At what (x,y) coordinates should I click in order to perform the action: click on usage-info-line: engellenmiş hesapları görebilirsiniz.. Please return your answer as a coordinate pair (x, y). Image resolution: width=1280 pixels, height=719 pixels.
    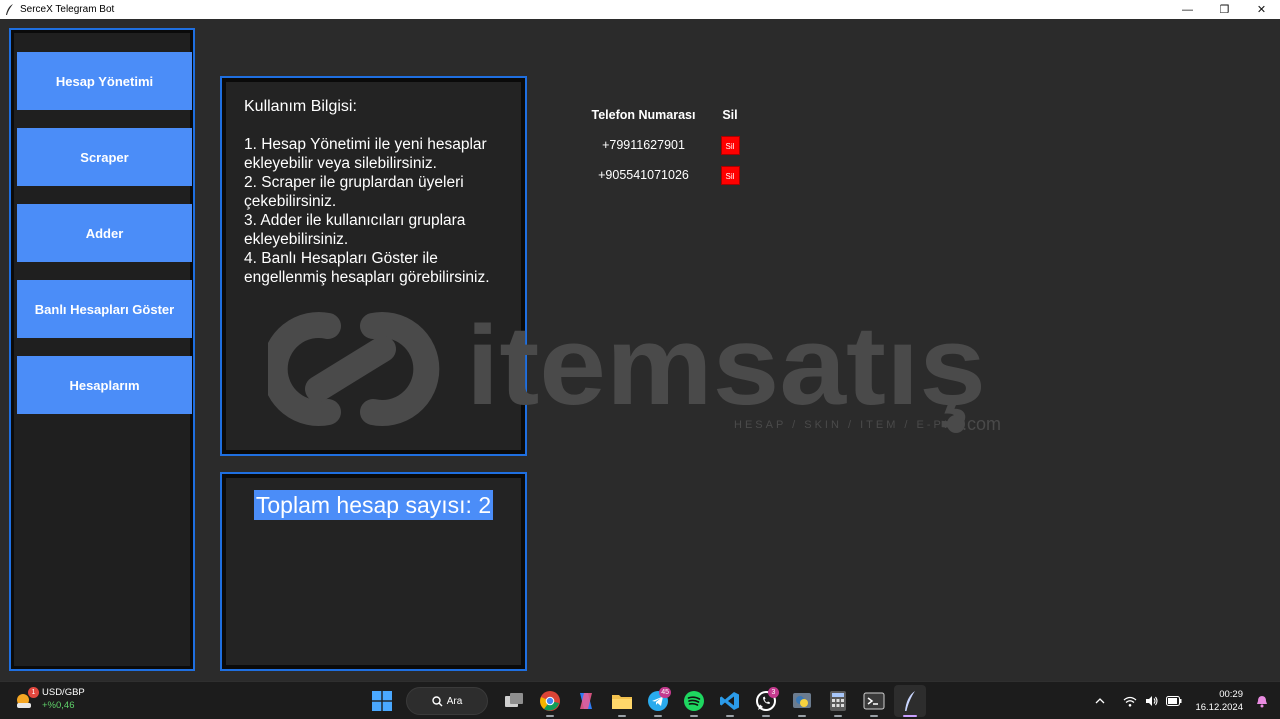
    Looking at the image, I should click on (367, 277).